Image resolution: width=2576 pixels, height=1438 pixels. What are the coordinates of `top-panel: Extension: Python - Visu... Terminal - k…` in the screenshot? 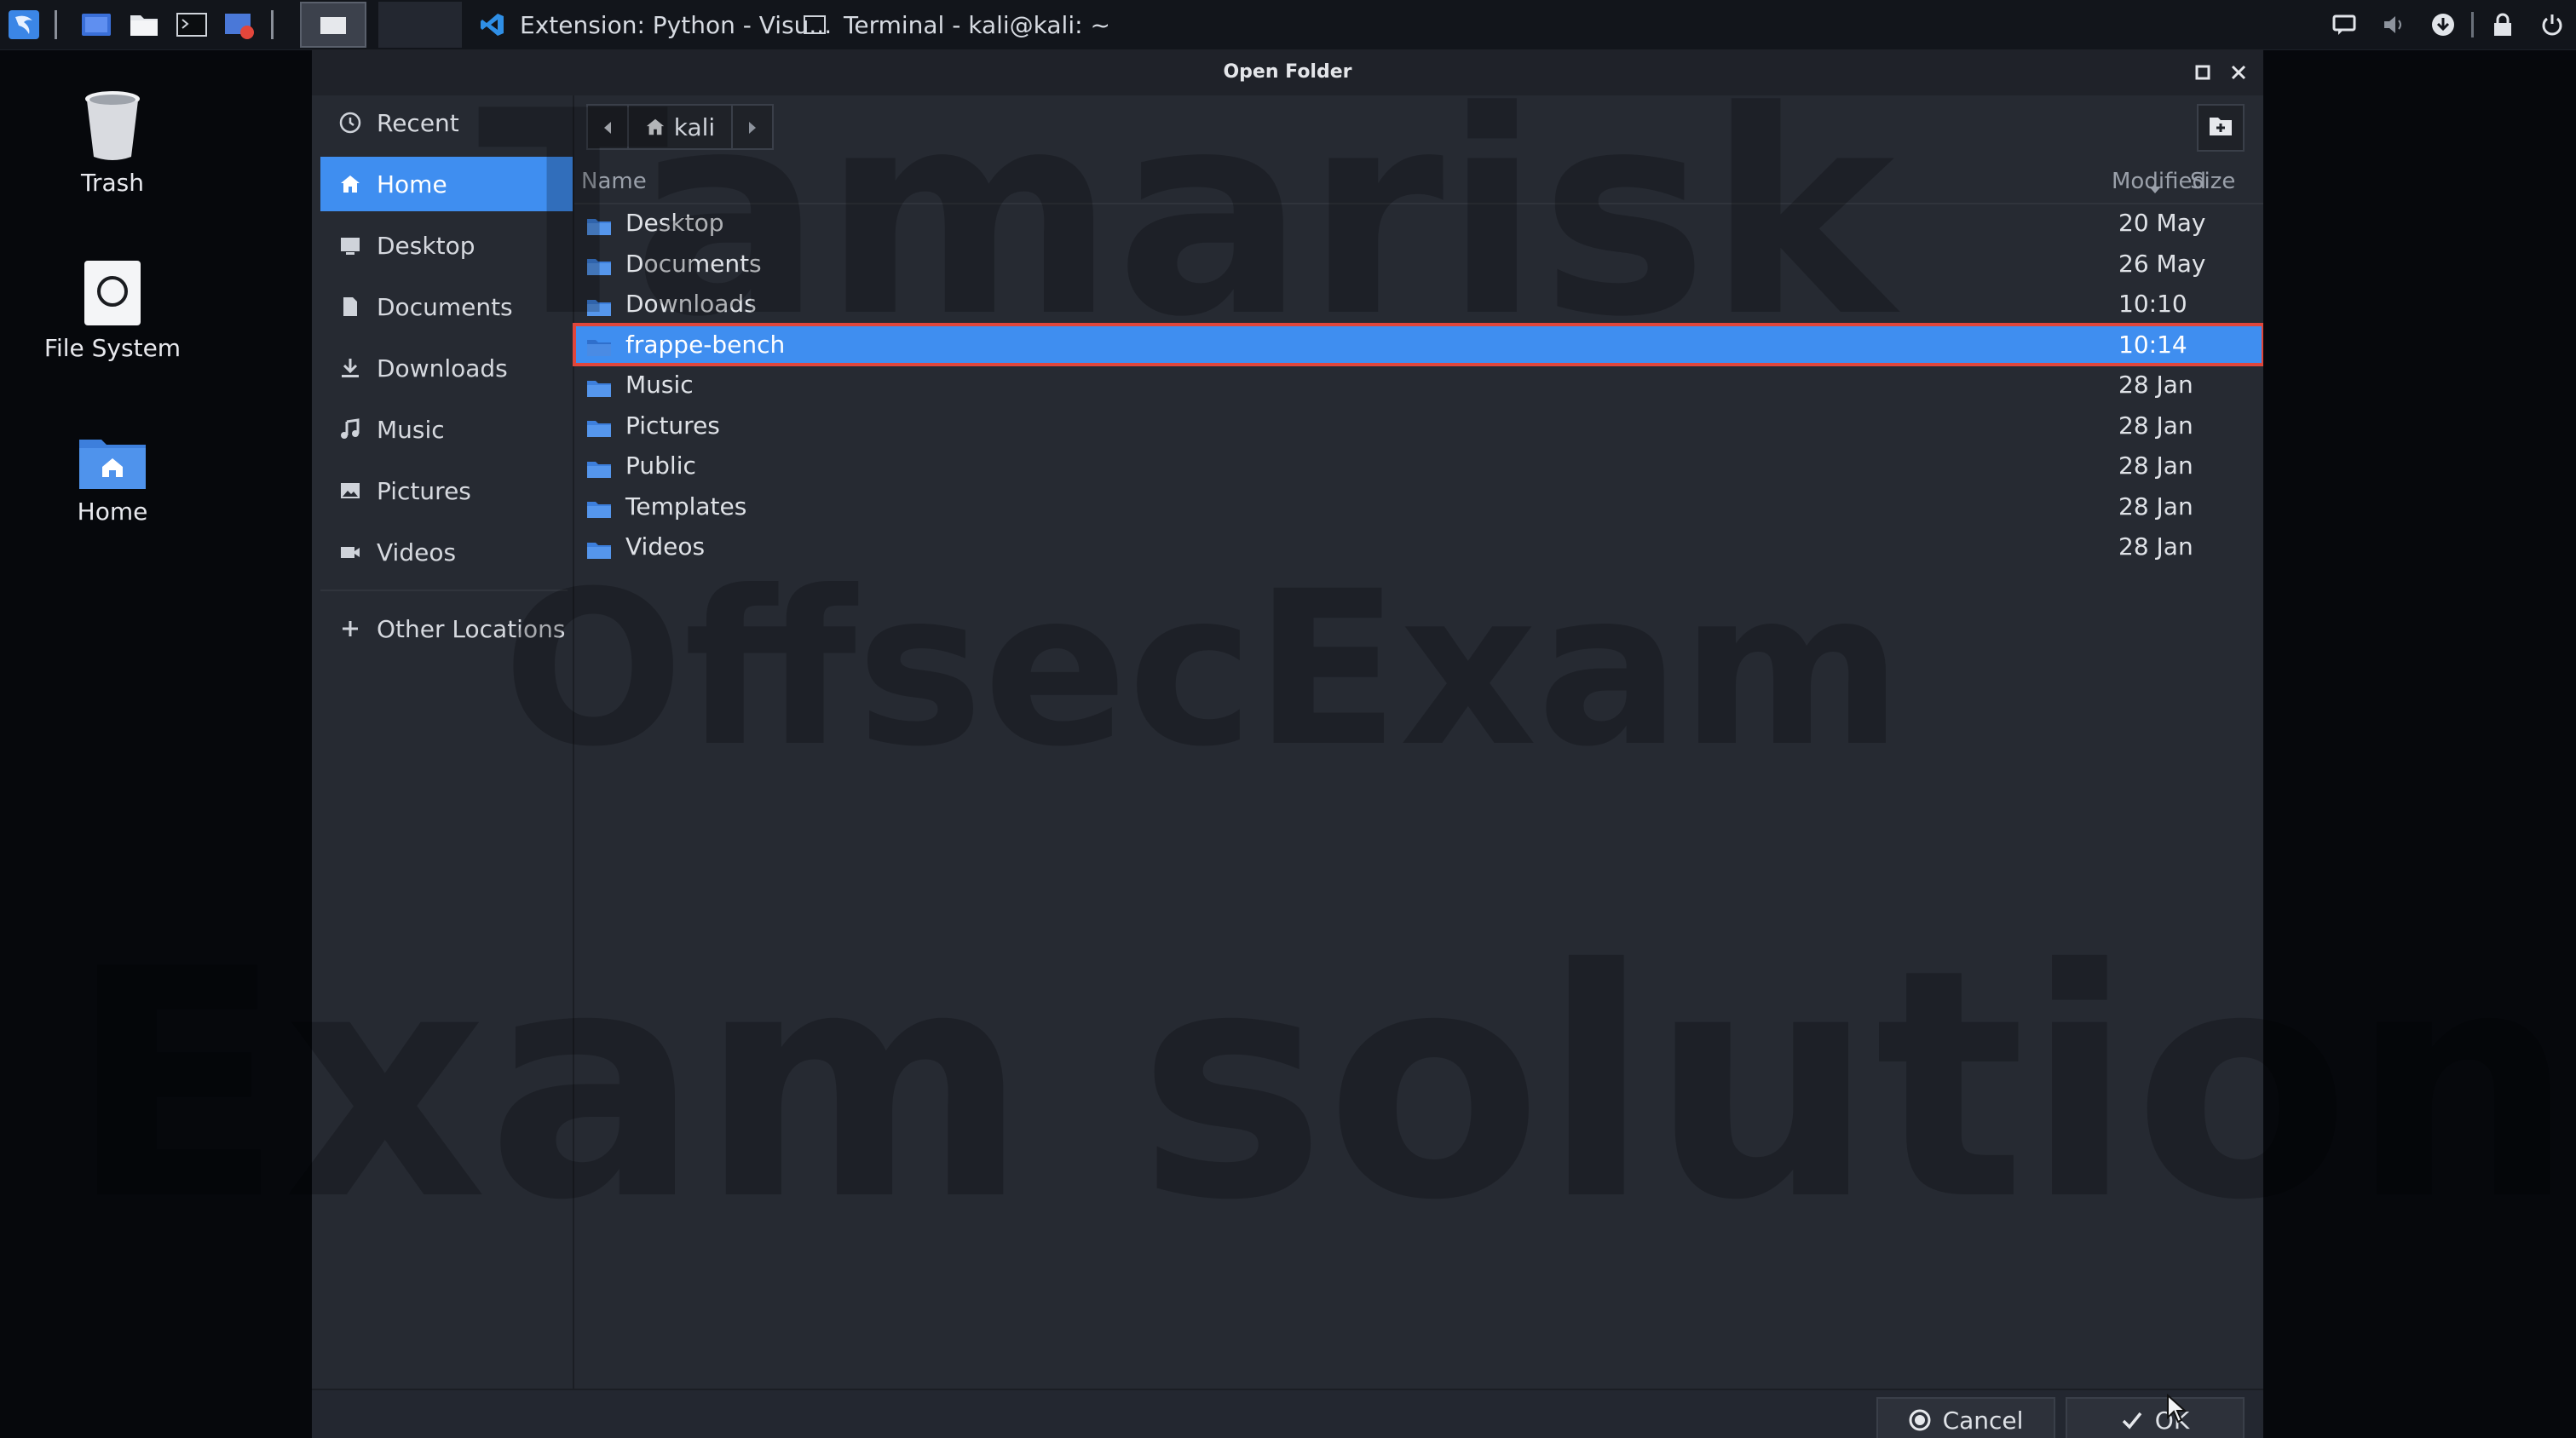 It's located at (1288, 25).